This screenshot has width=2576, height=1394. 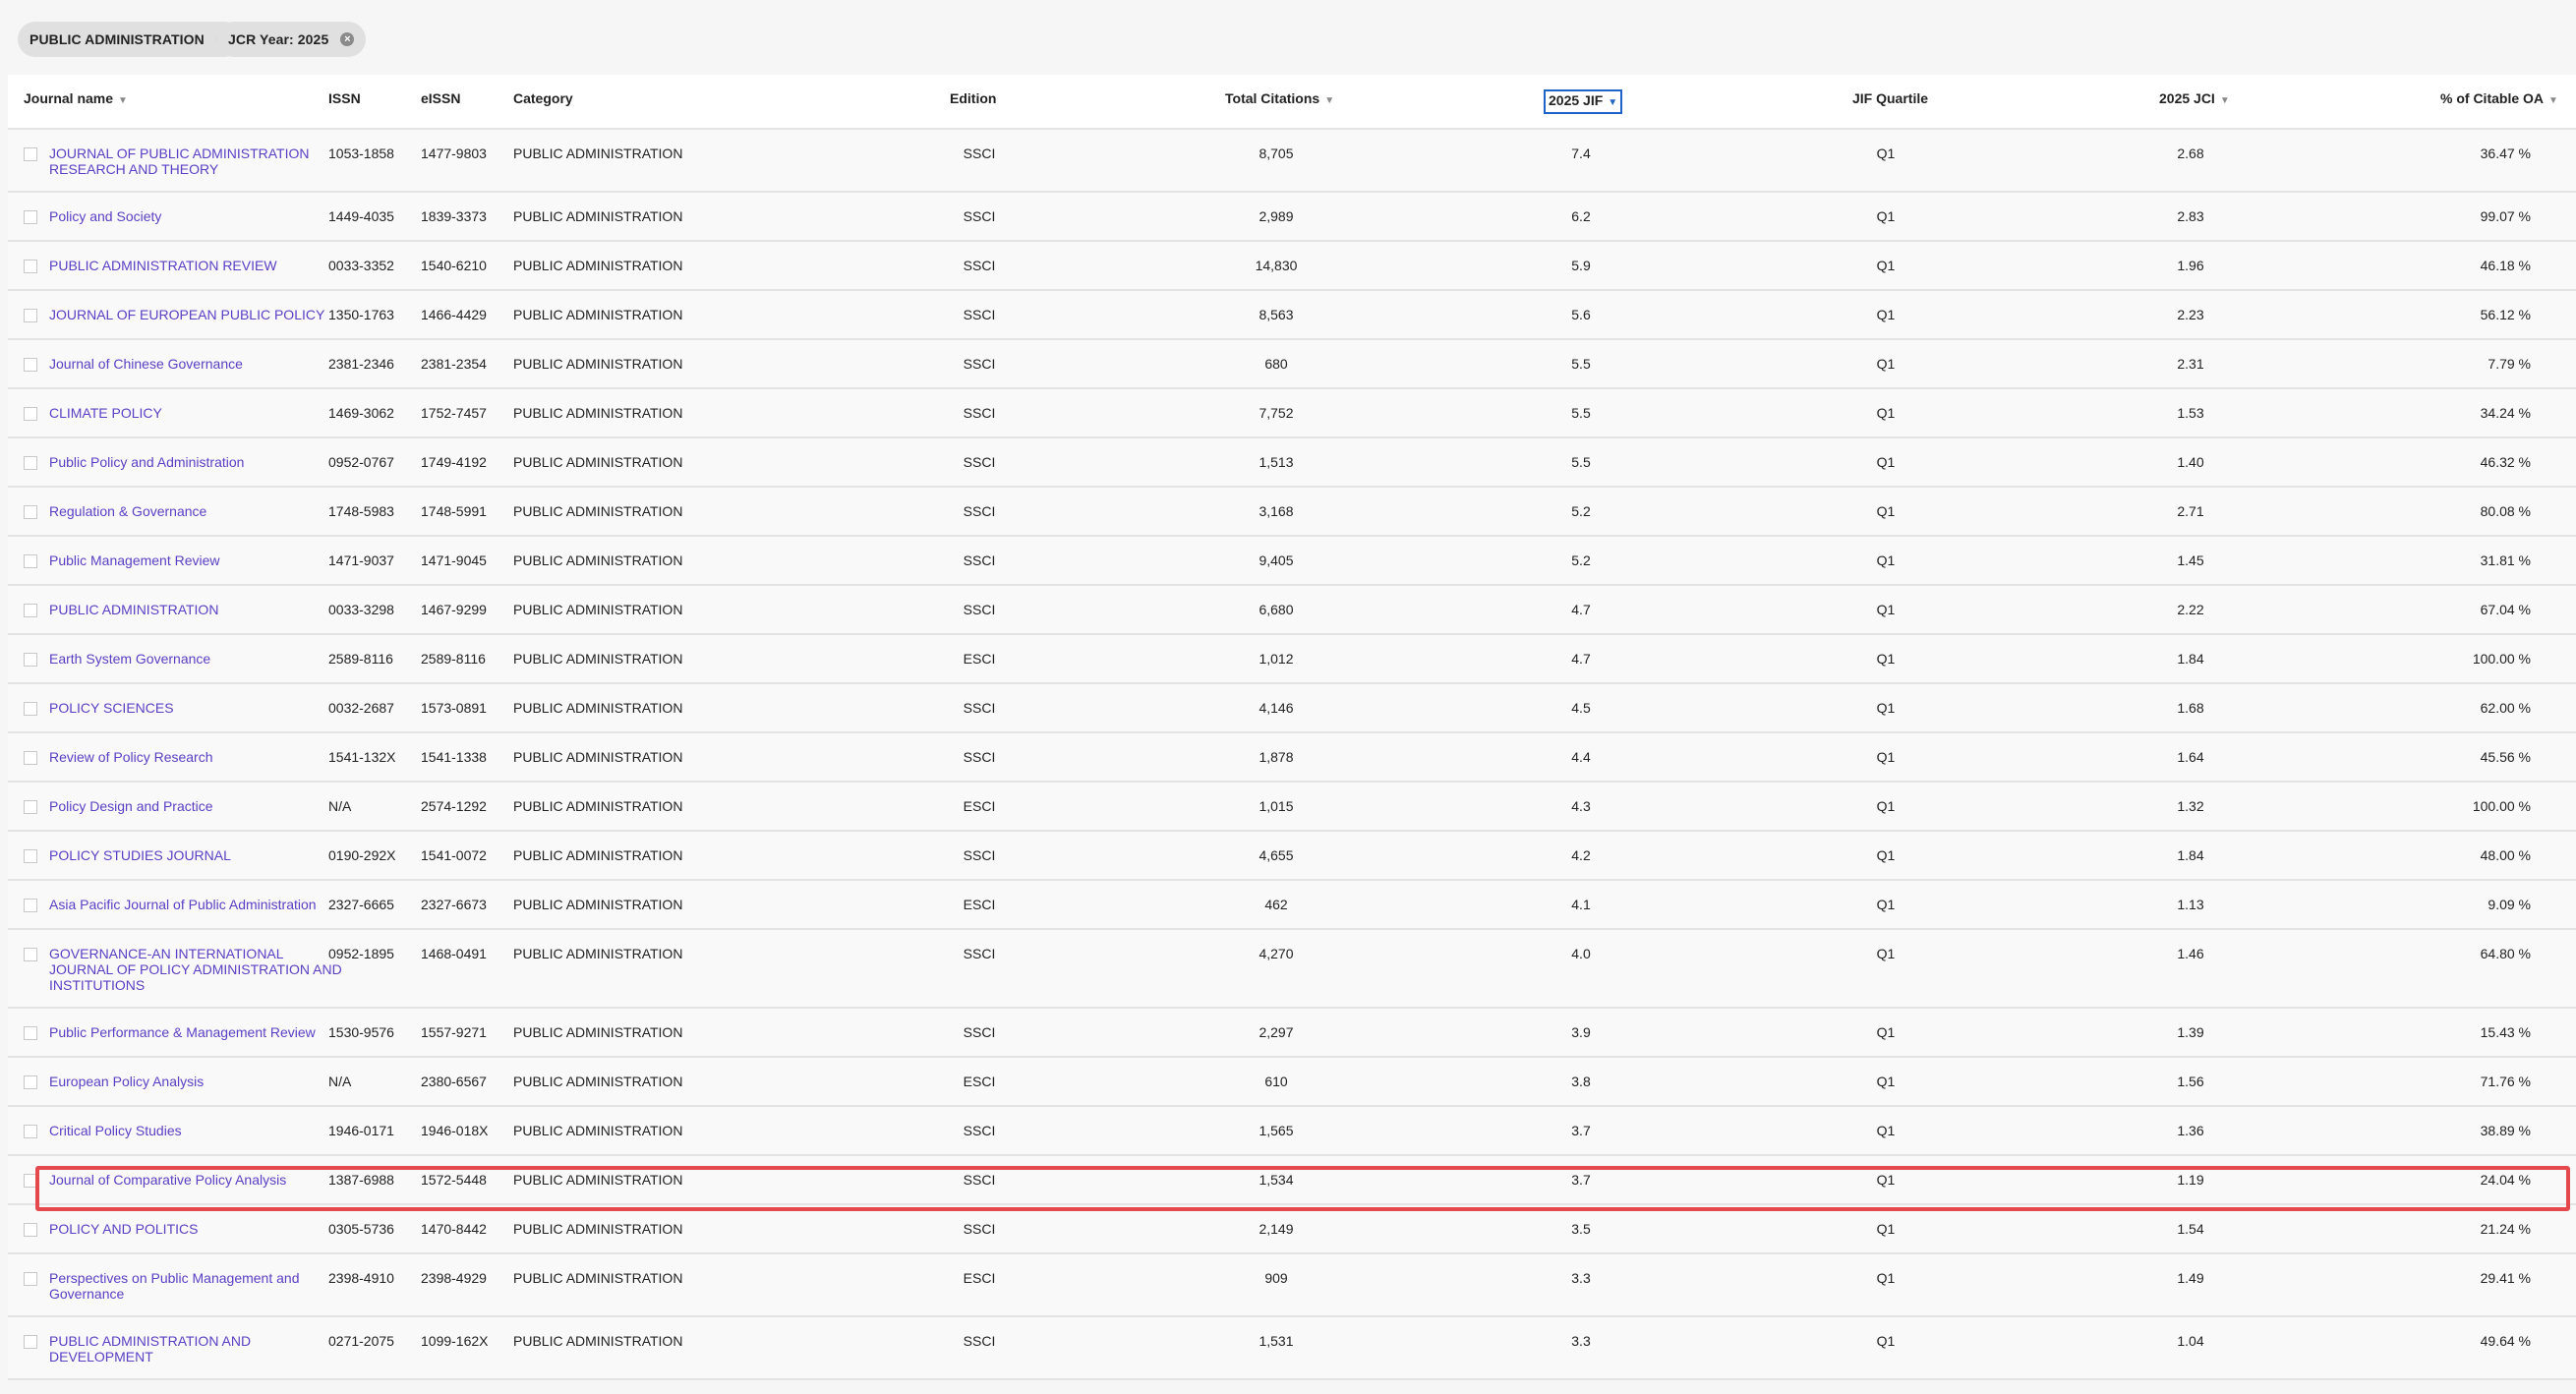 What do you see at coordinates (196, 1180) in the screenshot?
I see `journal-name-link: Journal of Comparative Policy Analysis` at bounding box center [196, 1180].